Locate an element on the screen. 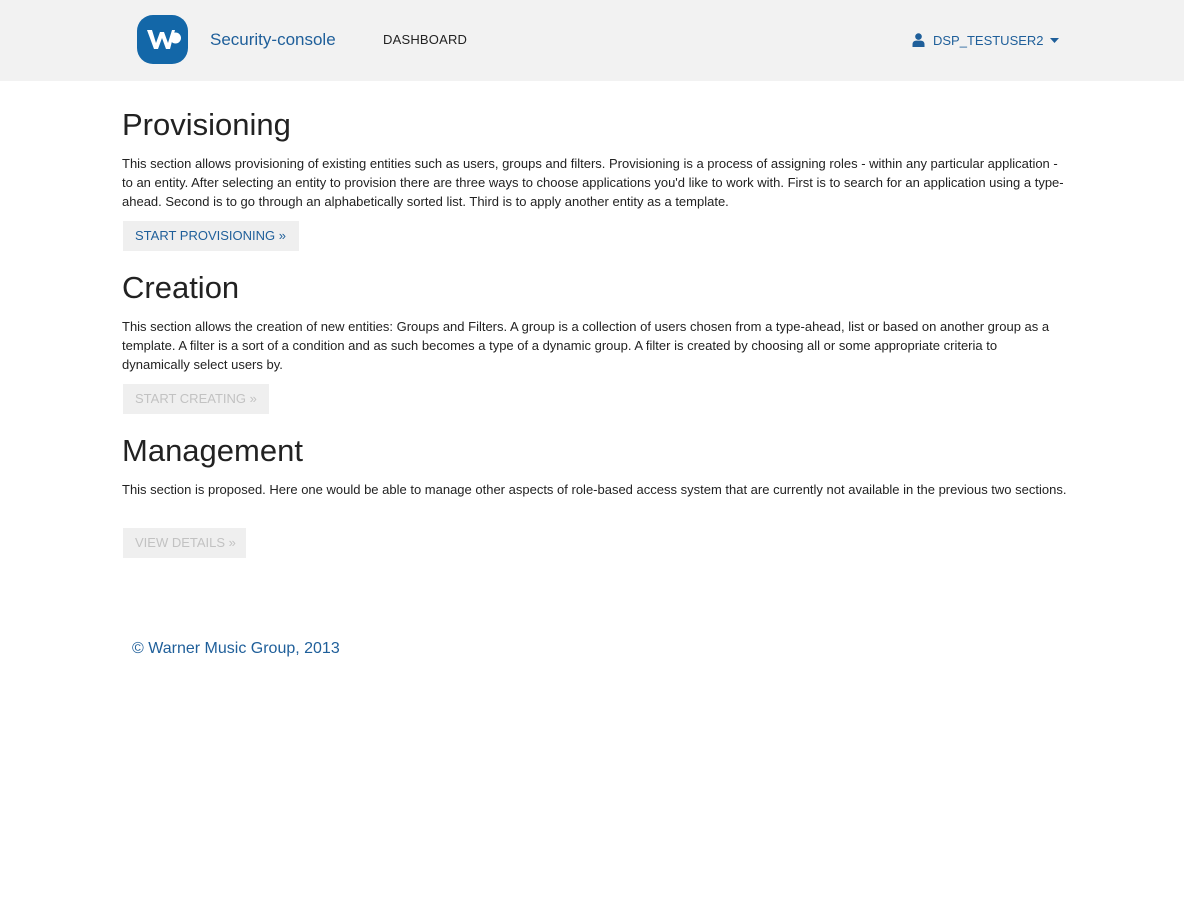 The width and height of the screenshot is (1184, 911). user-icon is located at coordinates (918, 40).